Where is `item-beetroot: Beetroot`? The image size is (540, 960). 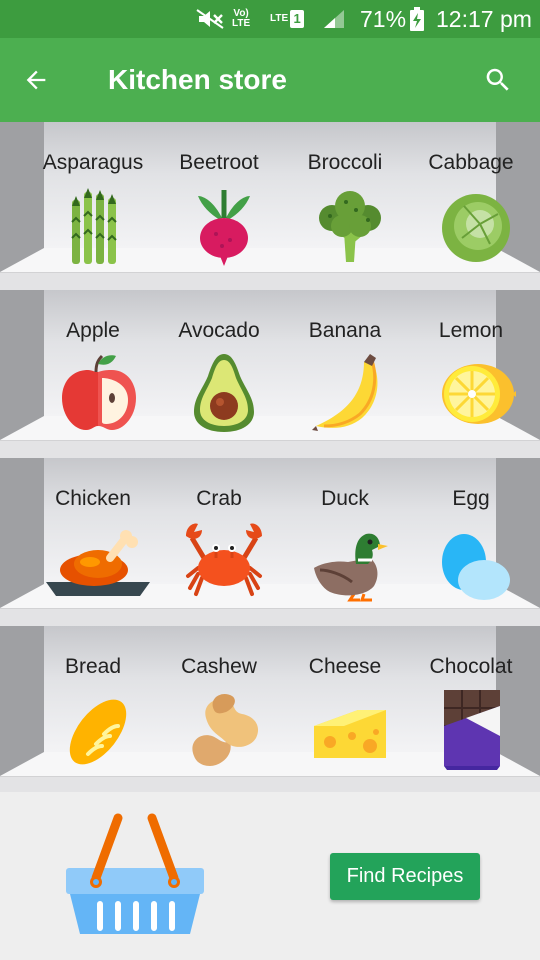 item-beetroot: Beetroot is located at coordinates (219, 197).